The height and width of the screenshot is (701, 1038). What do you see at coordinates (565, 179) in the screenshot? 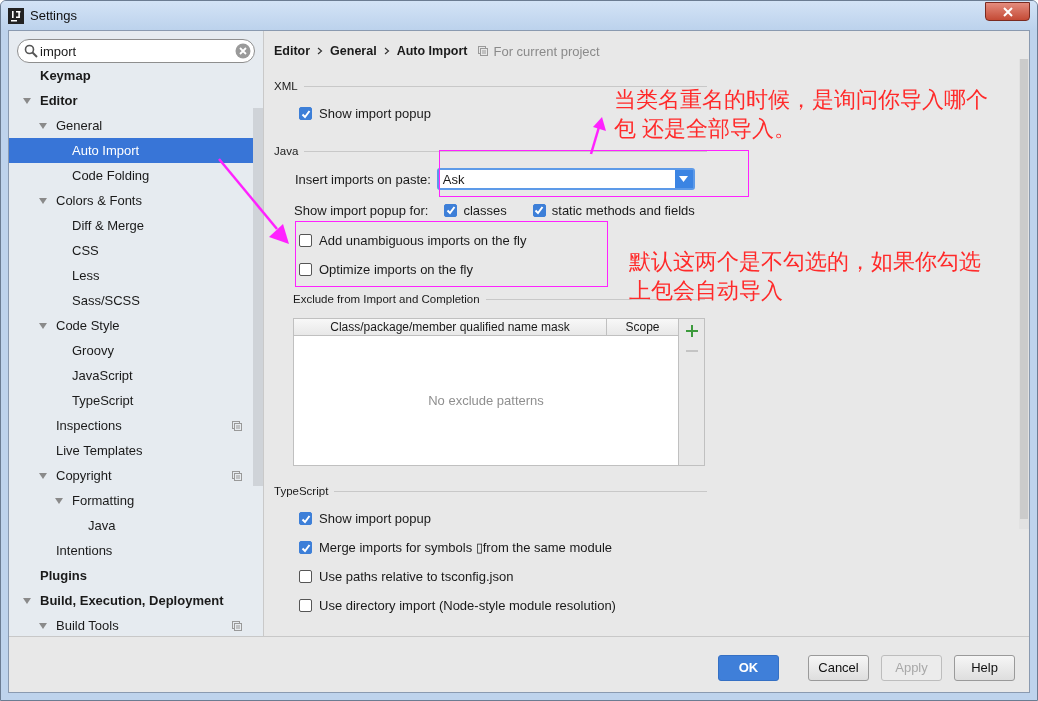
I see `dropdown: Ask` at bounding box center [565, 179].